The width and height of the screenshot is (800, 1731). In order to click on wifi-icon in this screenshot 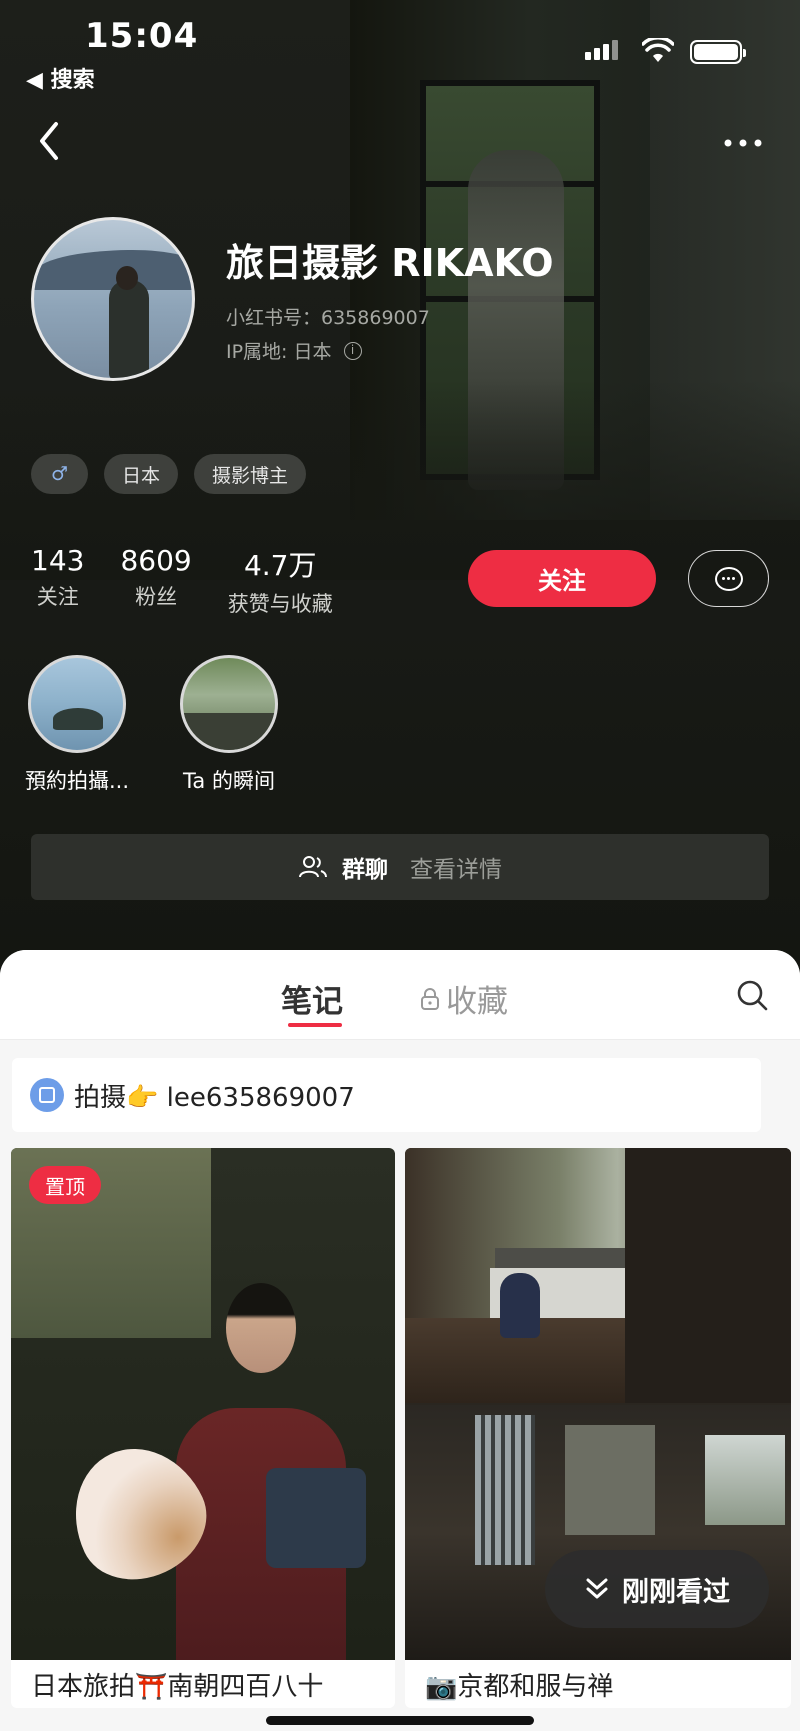, I will do `click(658, 50)`.